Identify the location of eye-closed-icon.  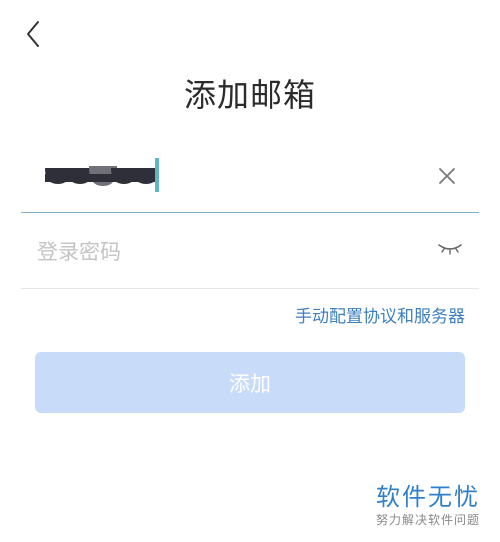
(450, 249).